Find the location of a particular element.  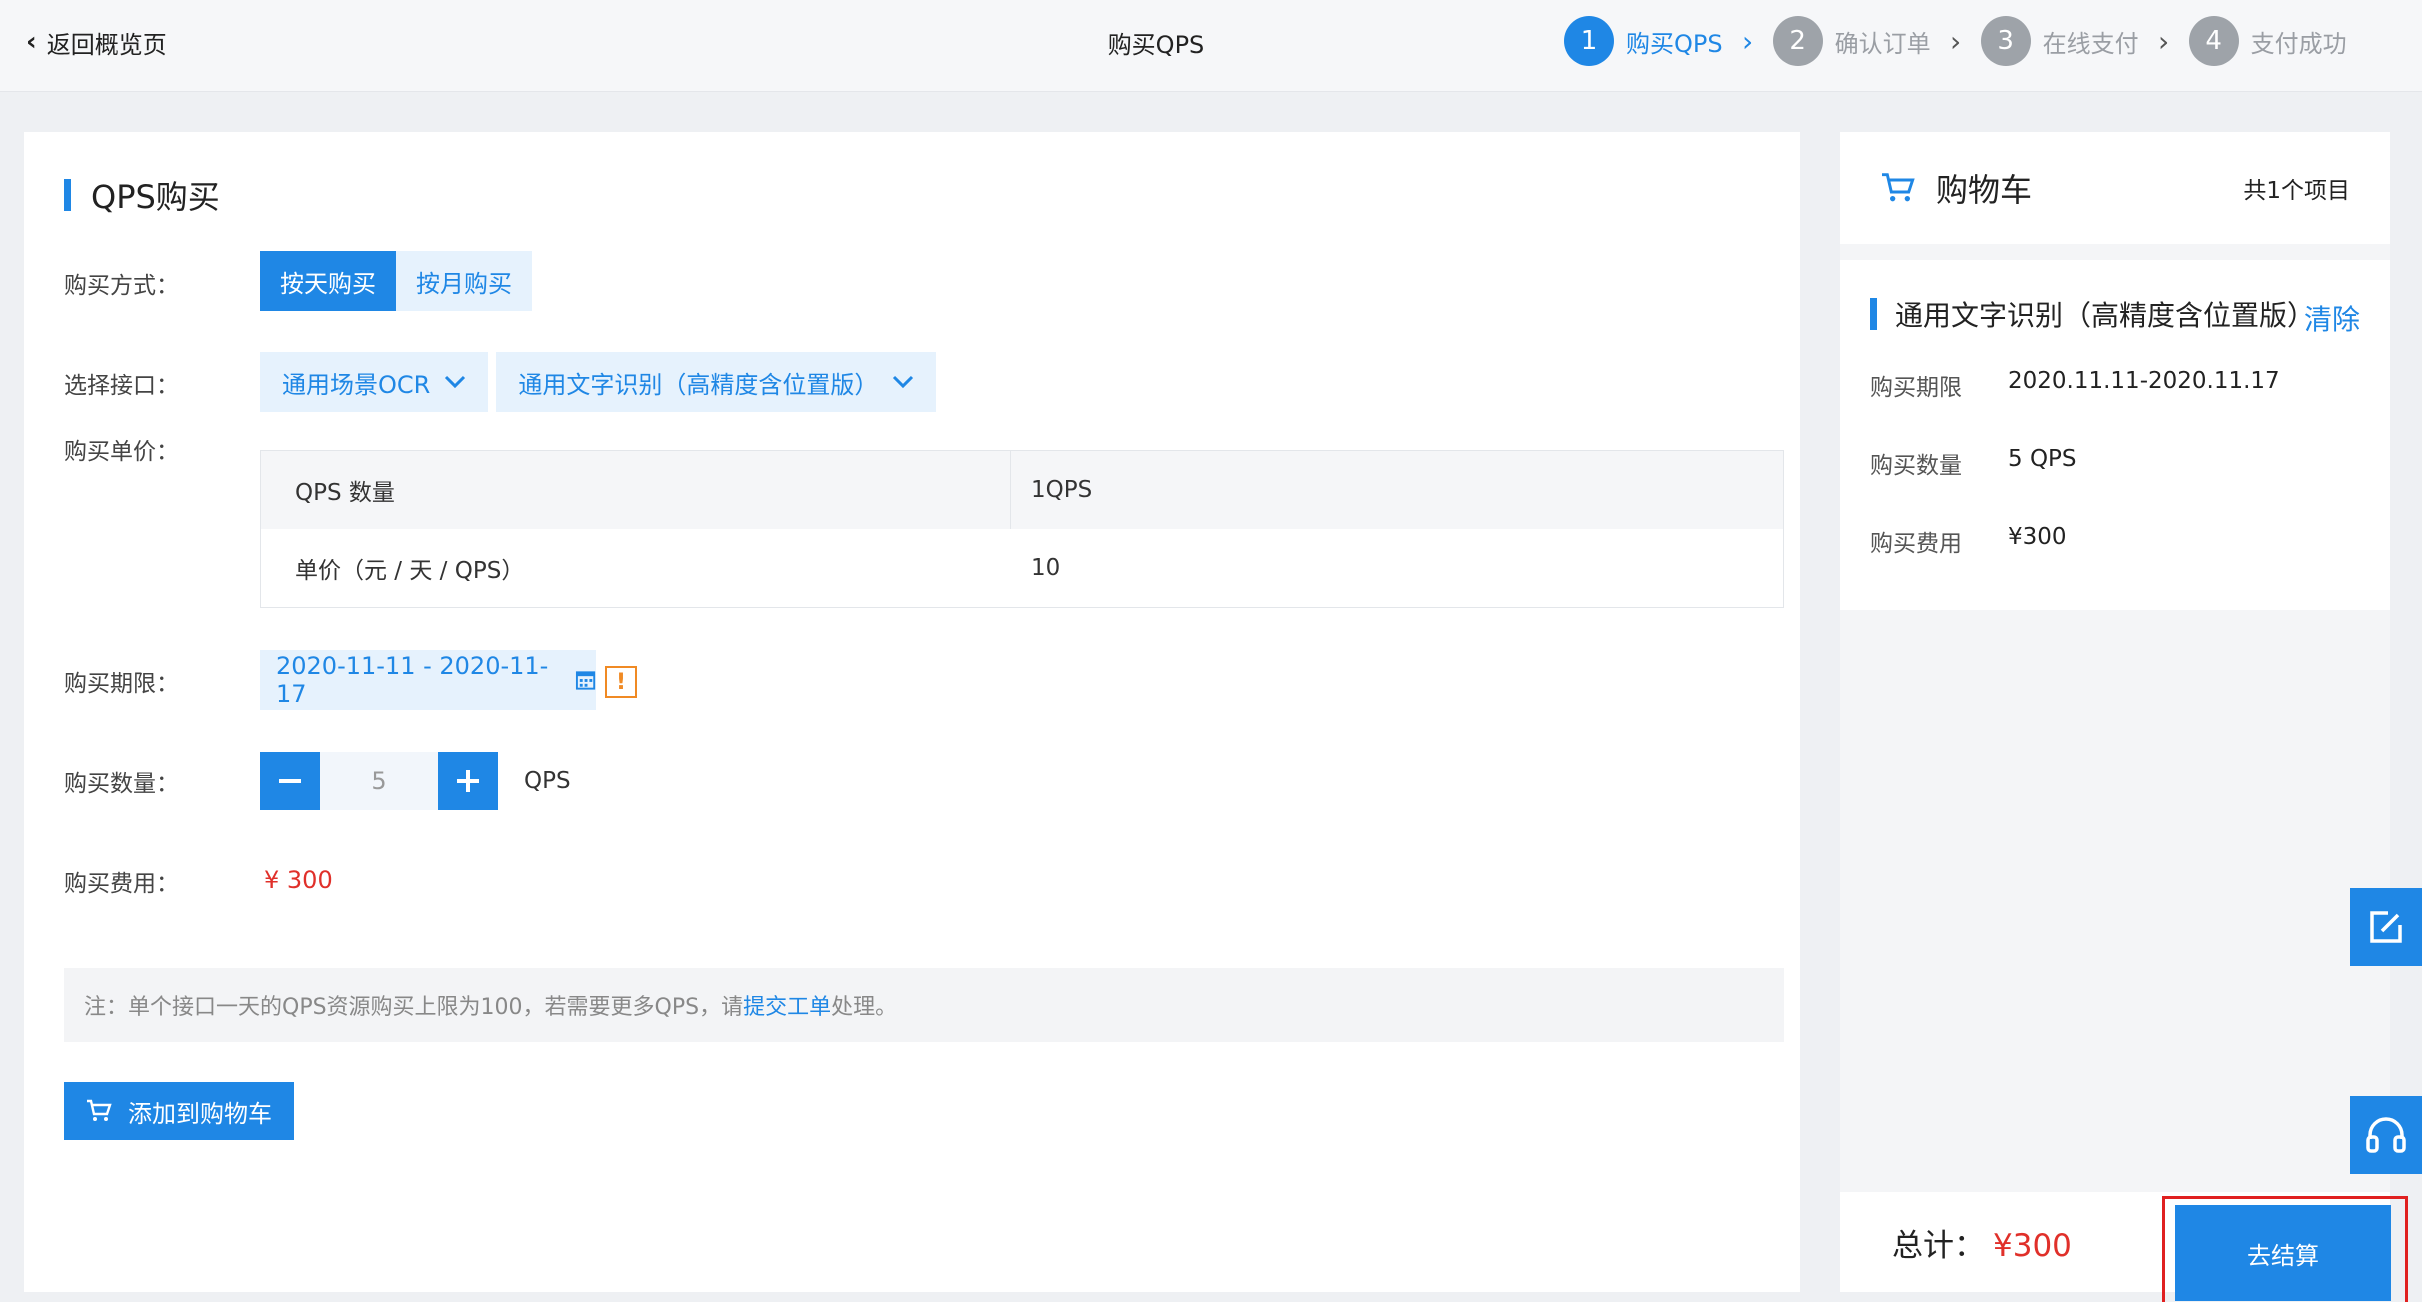

quantity-input is located at coordinates (379, 781).